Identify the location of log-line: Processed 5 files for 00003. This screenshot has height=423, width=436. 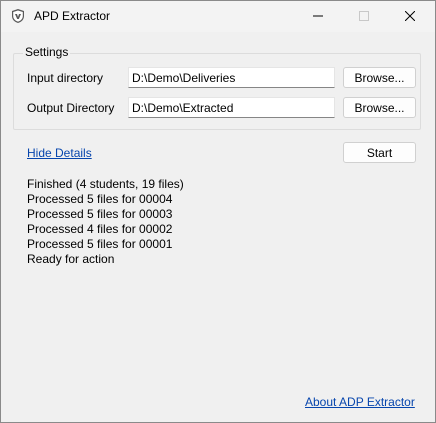
(100, 214).